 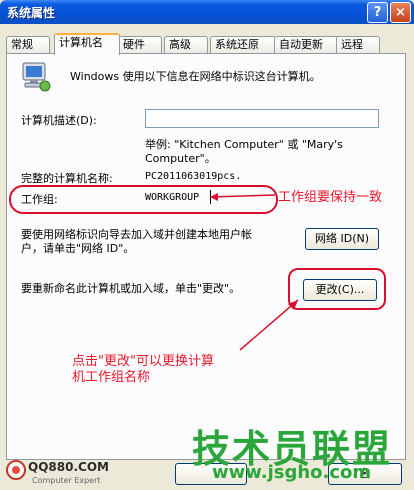 What do you see at coordinates (66, 480) in the screenshot?
I see `qq880-subtext: Computer Expert` at bounding box center [66, 480].